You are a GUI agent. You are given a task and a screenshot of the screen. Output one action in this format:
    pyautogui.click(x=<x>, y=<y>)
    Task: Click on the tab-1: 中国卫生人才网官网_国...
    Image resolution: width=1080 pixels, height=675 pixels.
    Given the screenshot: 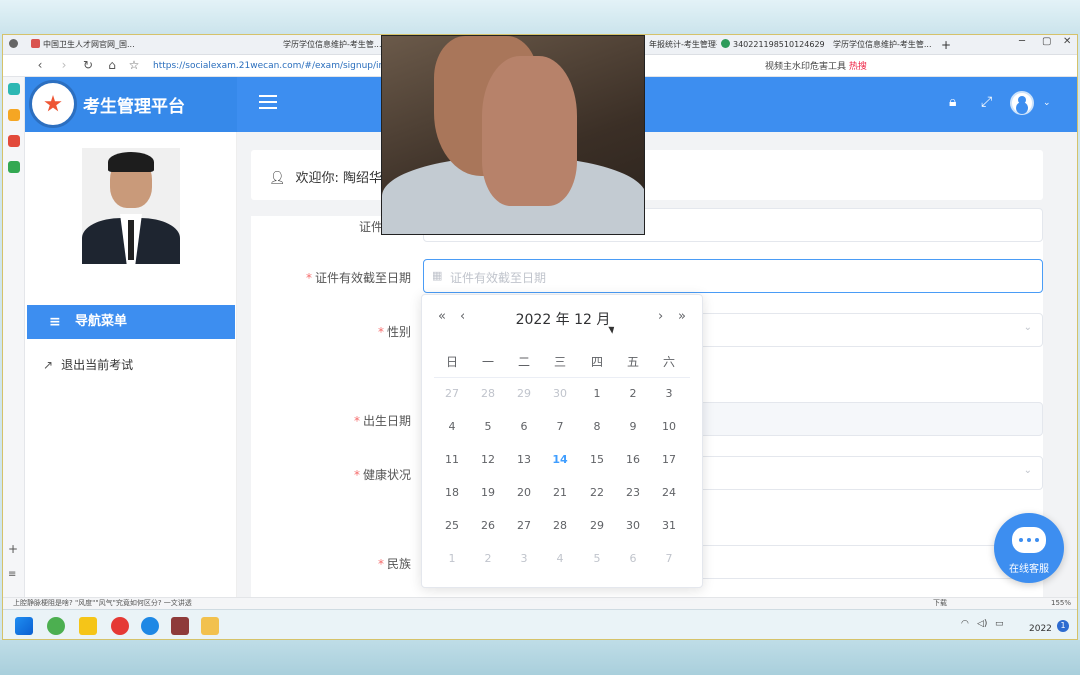 What is the action you would take?
    pyautogui.click(x=87, y=45)
    